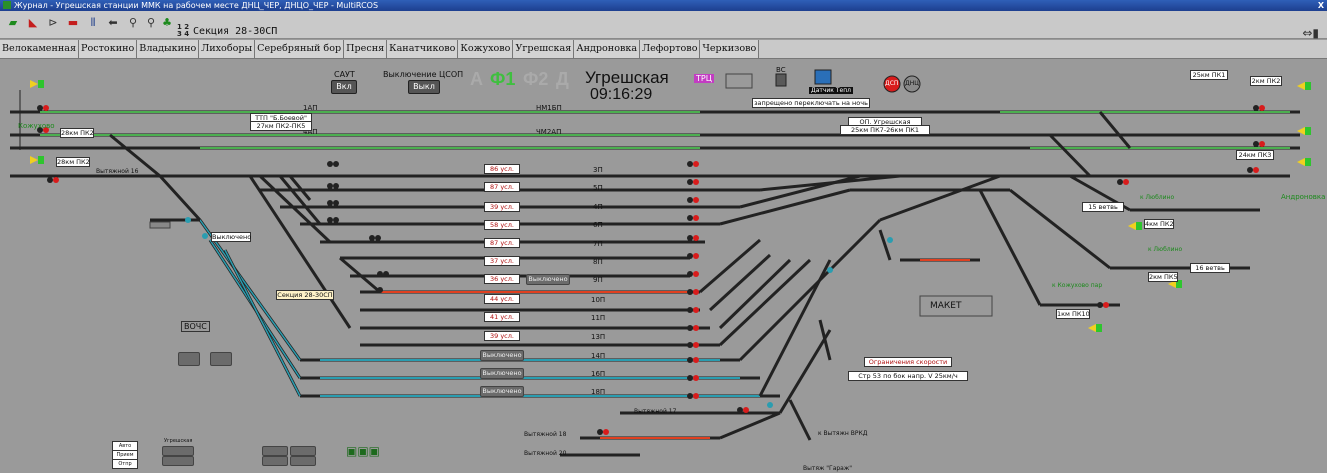 This screenshot has height=473, width=1327. Describe the element at coordinates (598, 188) in the screenshot. I see `track-num-5p: 5П` at that location.